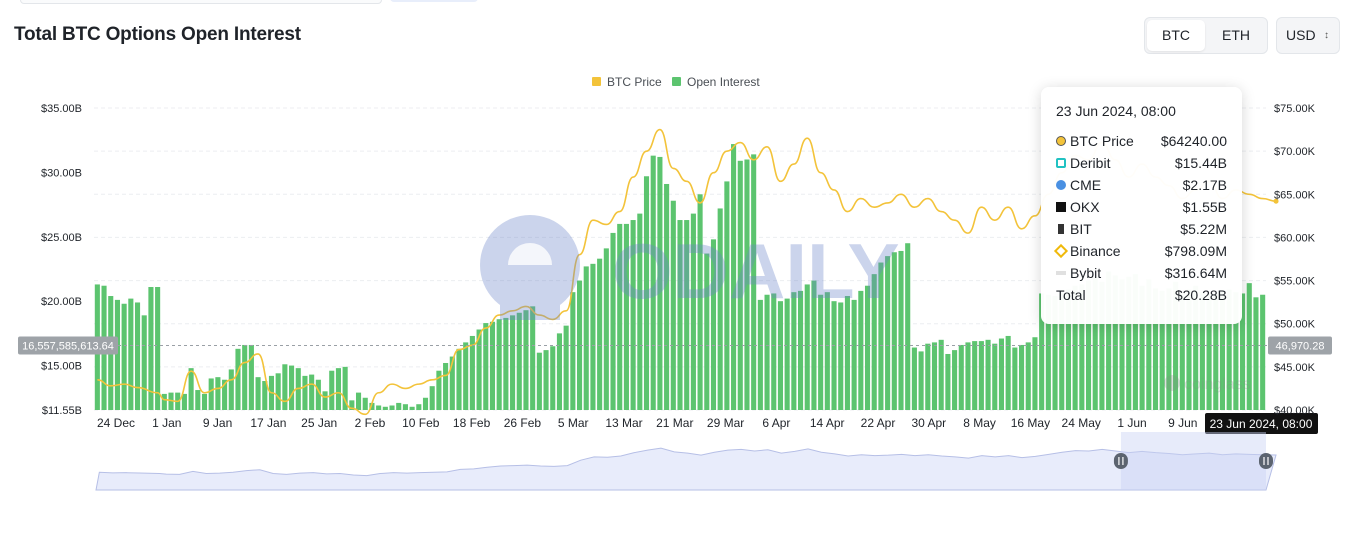 This screenshot has height=533, width=1356. I want to click on tooltip-date: 23 Jun 2024, 08:00, so click(1116, 111).